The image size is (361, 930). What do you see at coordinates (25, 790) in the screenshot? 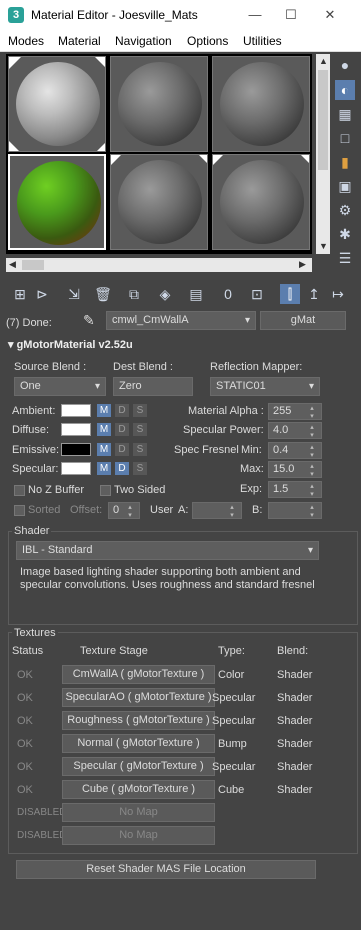
I see `texture-status: OK` at bounding box center [25, 790].